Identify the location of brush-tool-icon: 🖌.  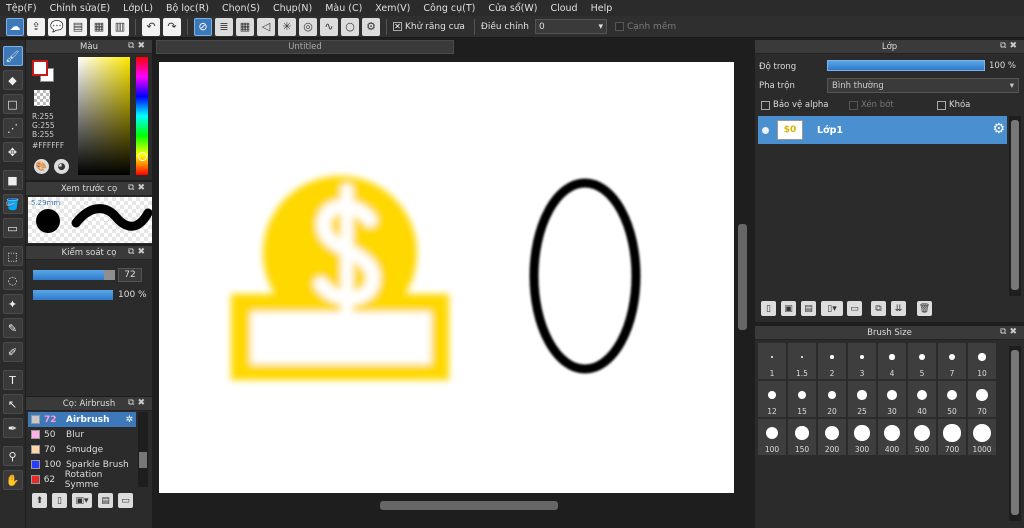
(12, 56).